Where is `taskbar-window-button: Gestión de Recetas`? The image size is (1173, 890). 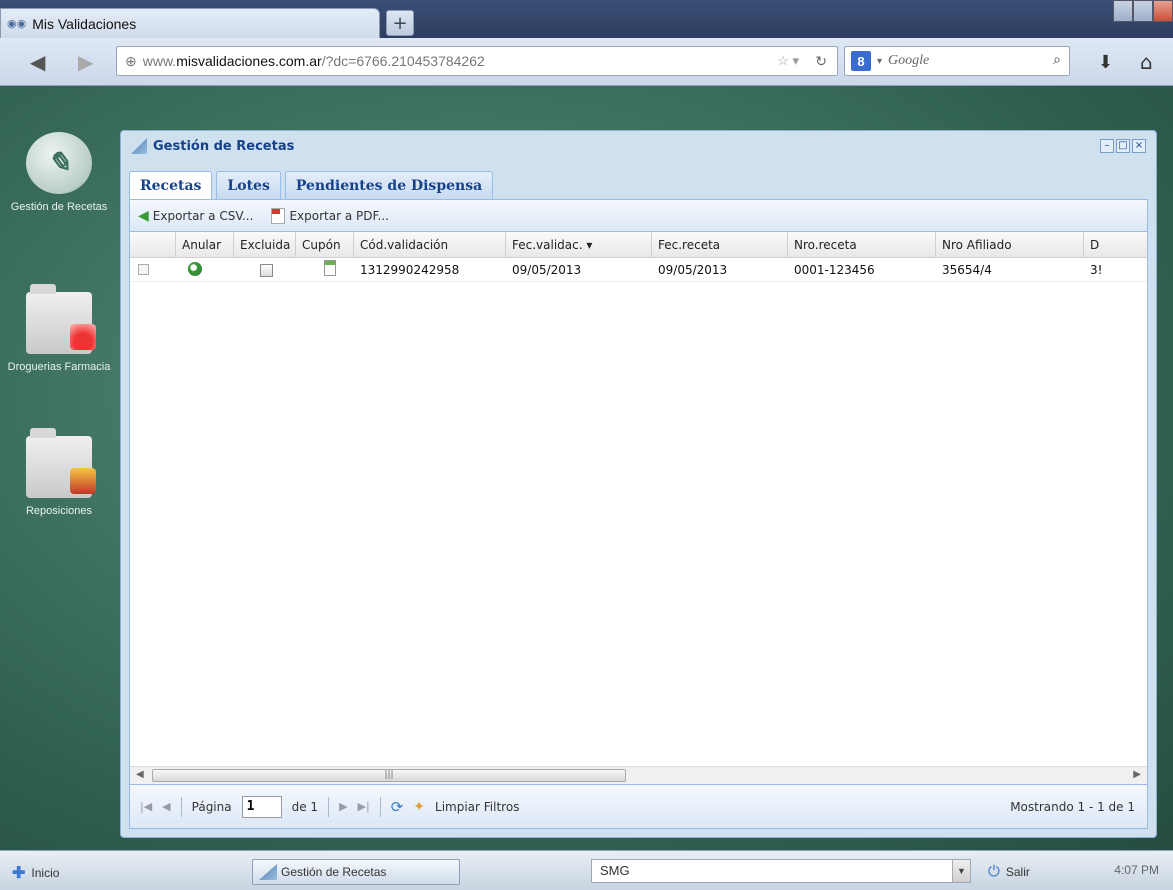
taskbar-window-button: Gestión de Recetas is located at coordinates (356, 872).